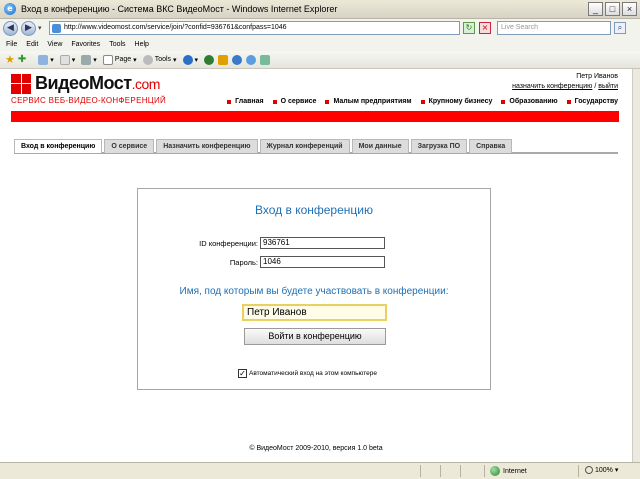 The width and height of the screenshot is (640, 479). Describe the element at coordinates (316, 448) in the screenshot. I see `page-footer: © ВидеоМост 2009-2010, версия 1.0 beta` at that location.